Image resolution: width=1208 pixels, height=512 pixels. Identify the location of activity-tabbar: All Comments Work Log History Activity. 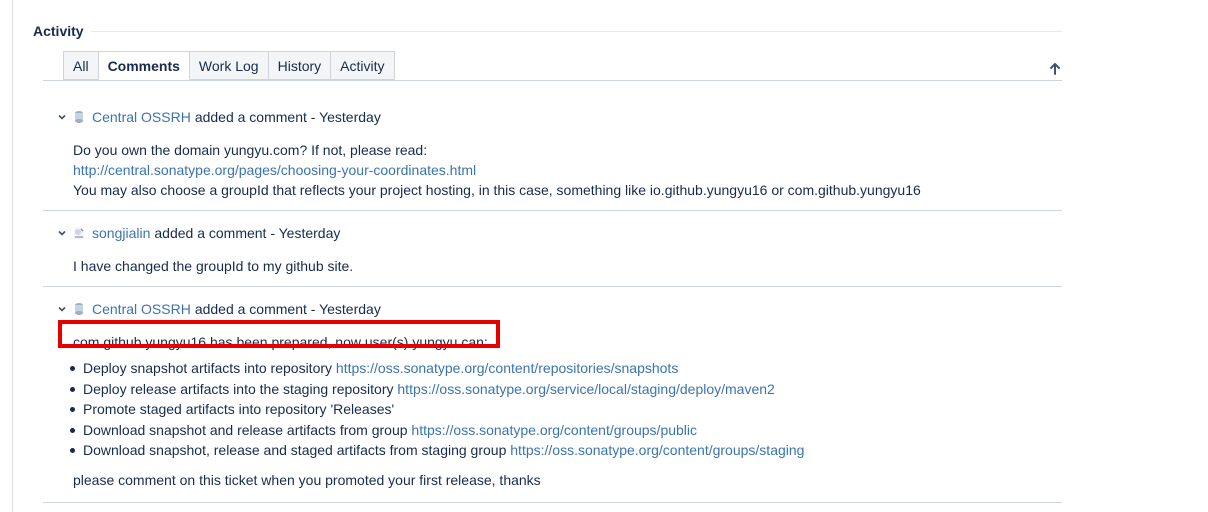
(552, 66).